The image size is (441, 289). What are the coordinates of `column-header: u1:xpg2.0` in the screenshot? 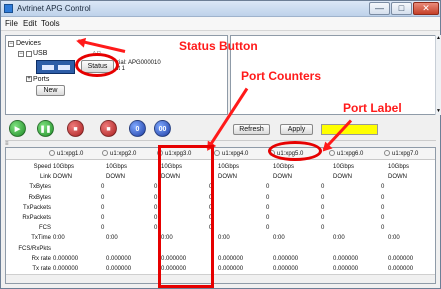 It's located at (119, 154).